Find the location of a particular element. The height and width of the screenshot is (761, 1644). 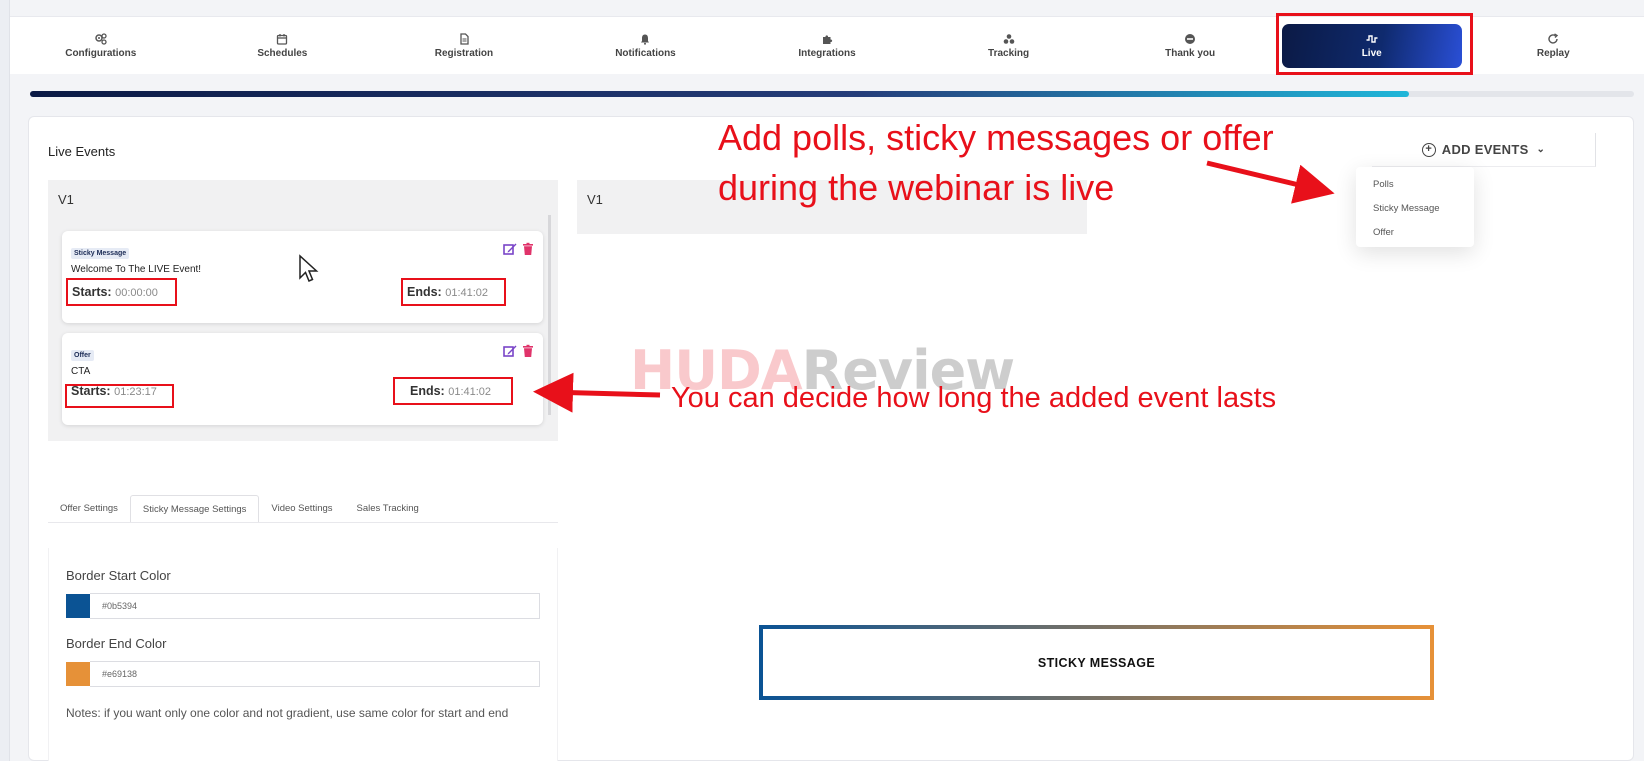

arrow-to-add-events is located at coordinates (1270, 182).